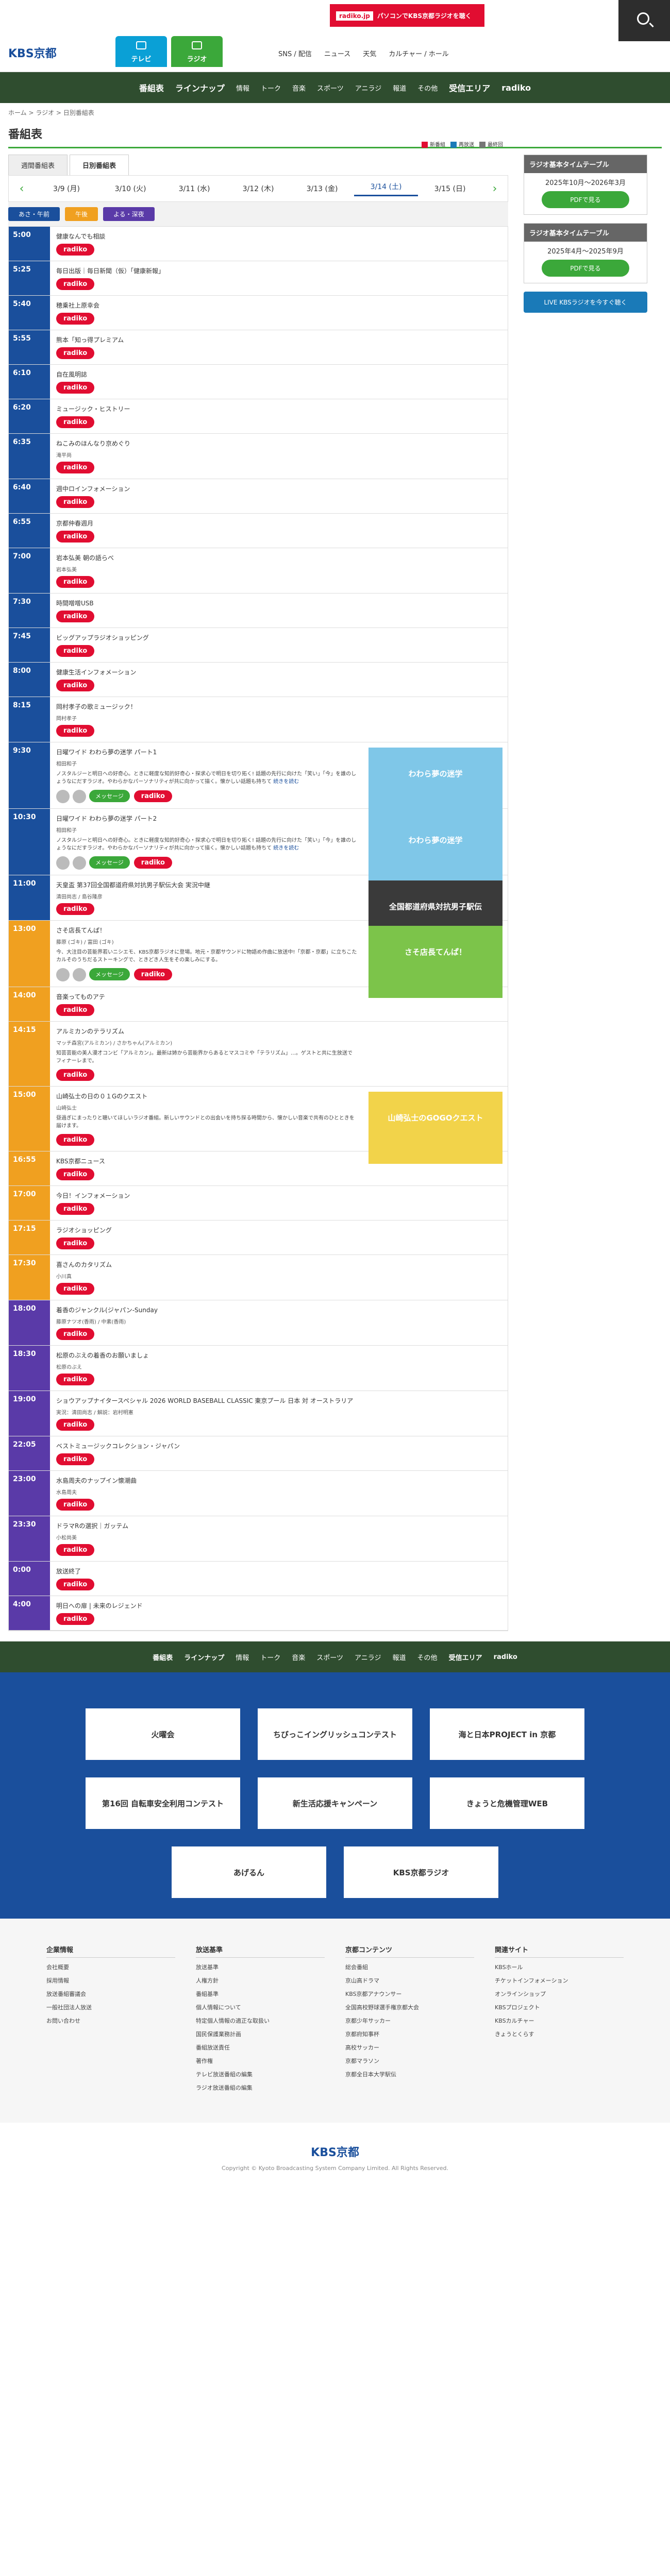 The width and height of the screenshot is (670, 2576). What do you see at coordinates (399, 1657) in the screenshot?
I see `nav-item: 報道` at bounding box center [399, 1657].